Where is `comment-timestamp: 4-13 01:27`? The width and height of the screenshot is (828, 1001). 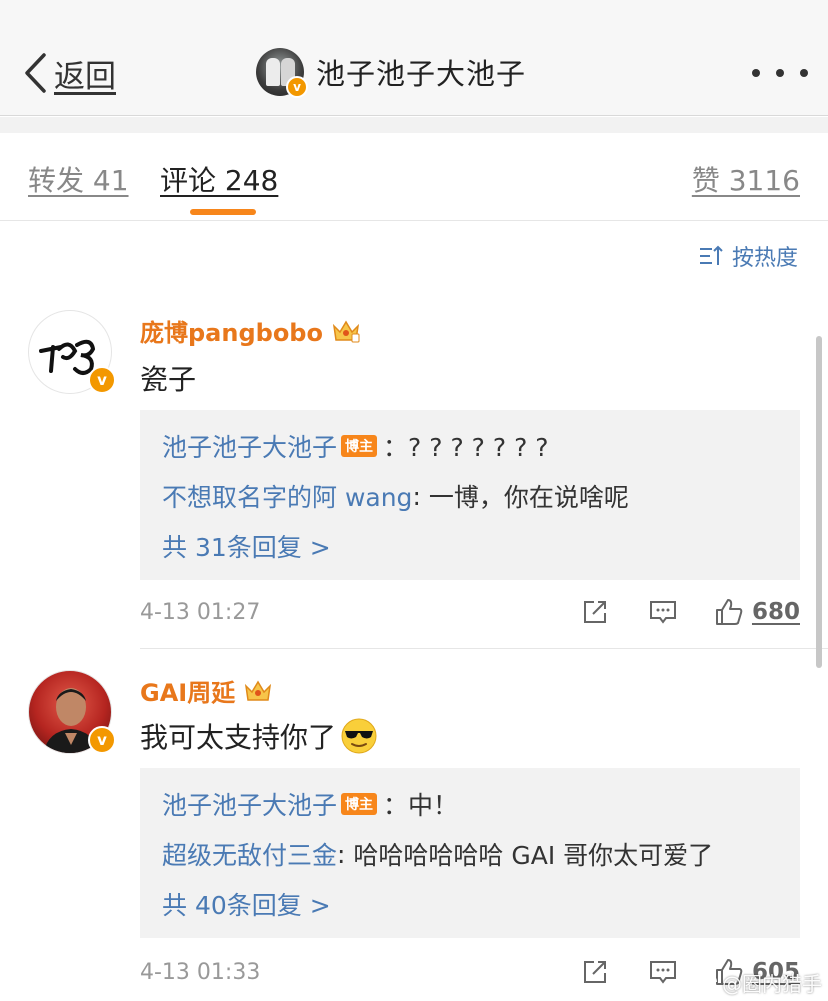
comment-timestamp: 4-13 01:27 is located at coordinates (200, 612).